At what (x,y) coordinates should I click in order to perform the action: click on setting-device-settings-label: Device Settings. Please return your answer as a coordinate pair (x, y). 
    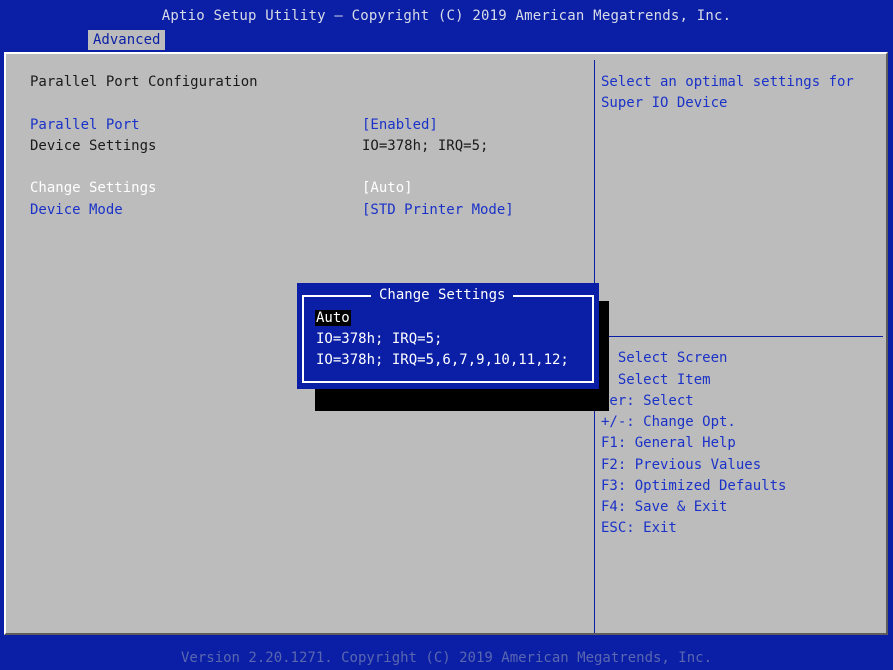
    Looking at the image, I should click on (93, 146).